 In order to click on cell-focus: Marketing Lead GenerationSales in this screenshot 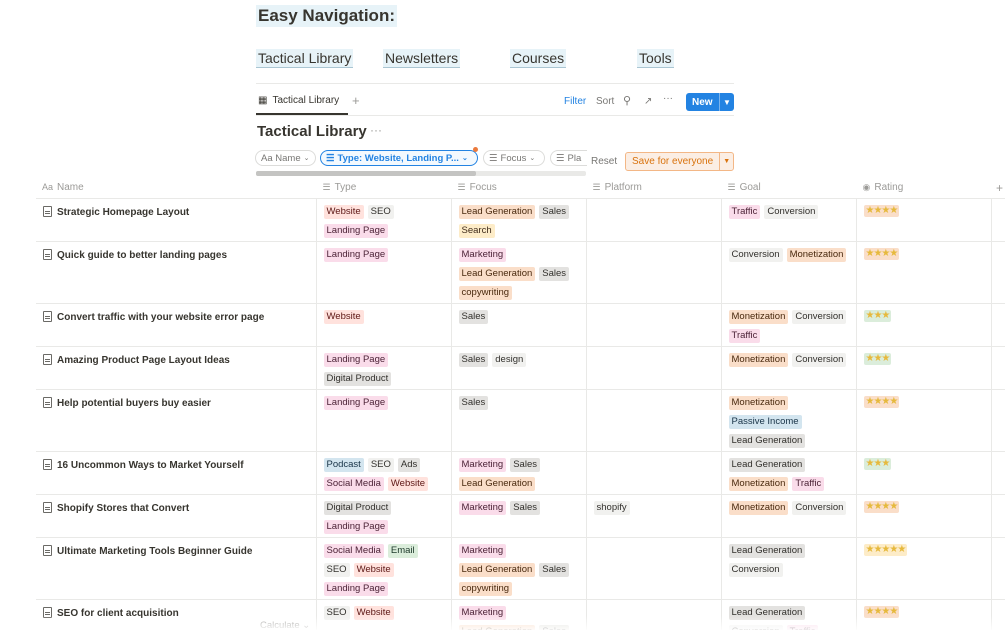, I will do `click(519, 614)`.